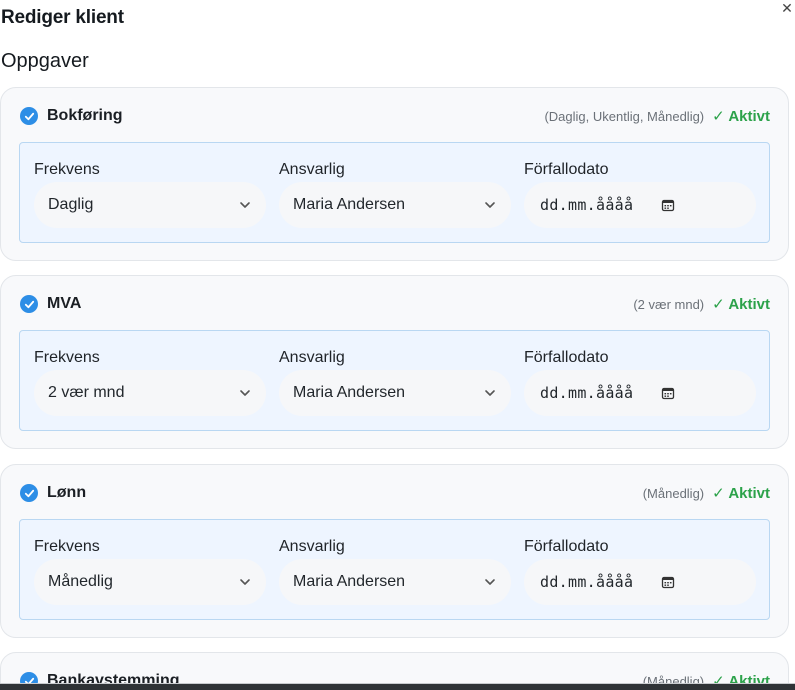  Describe the element at coordinates (80, 581) in the screenshot. I see `frequency-value: Månedlig` at that location.